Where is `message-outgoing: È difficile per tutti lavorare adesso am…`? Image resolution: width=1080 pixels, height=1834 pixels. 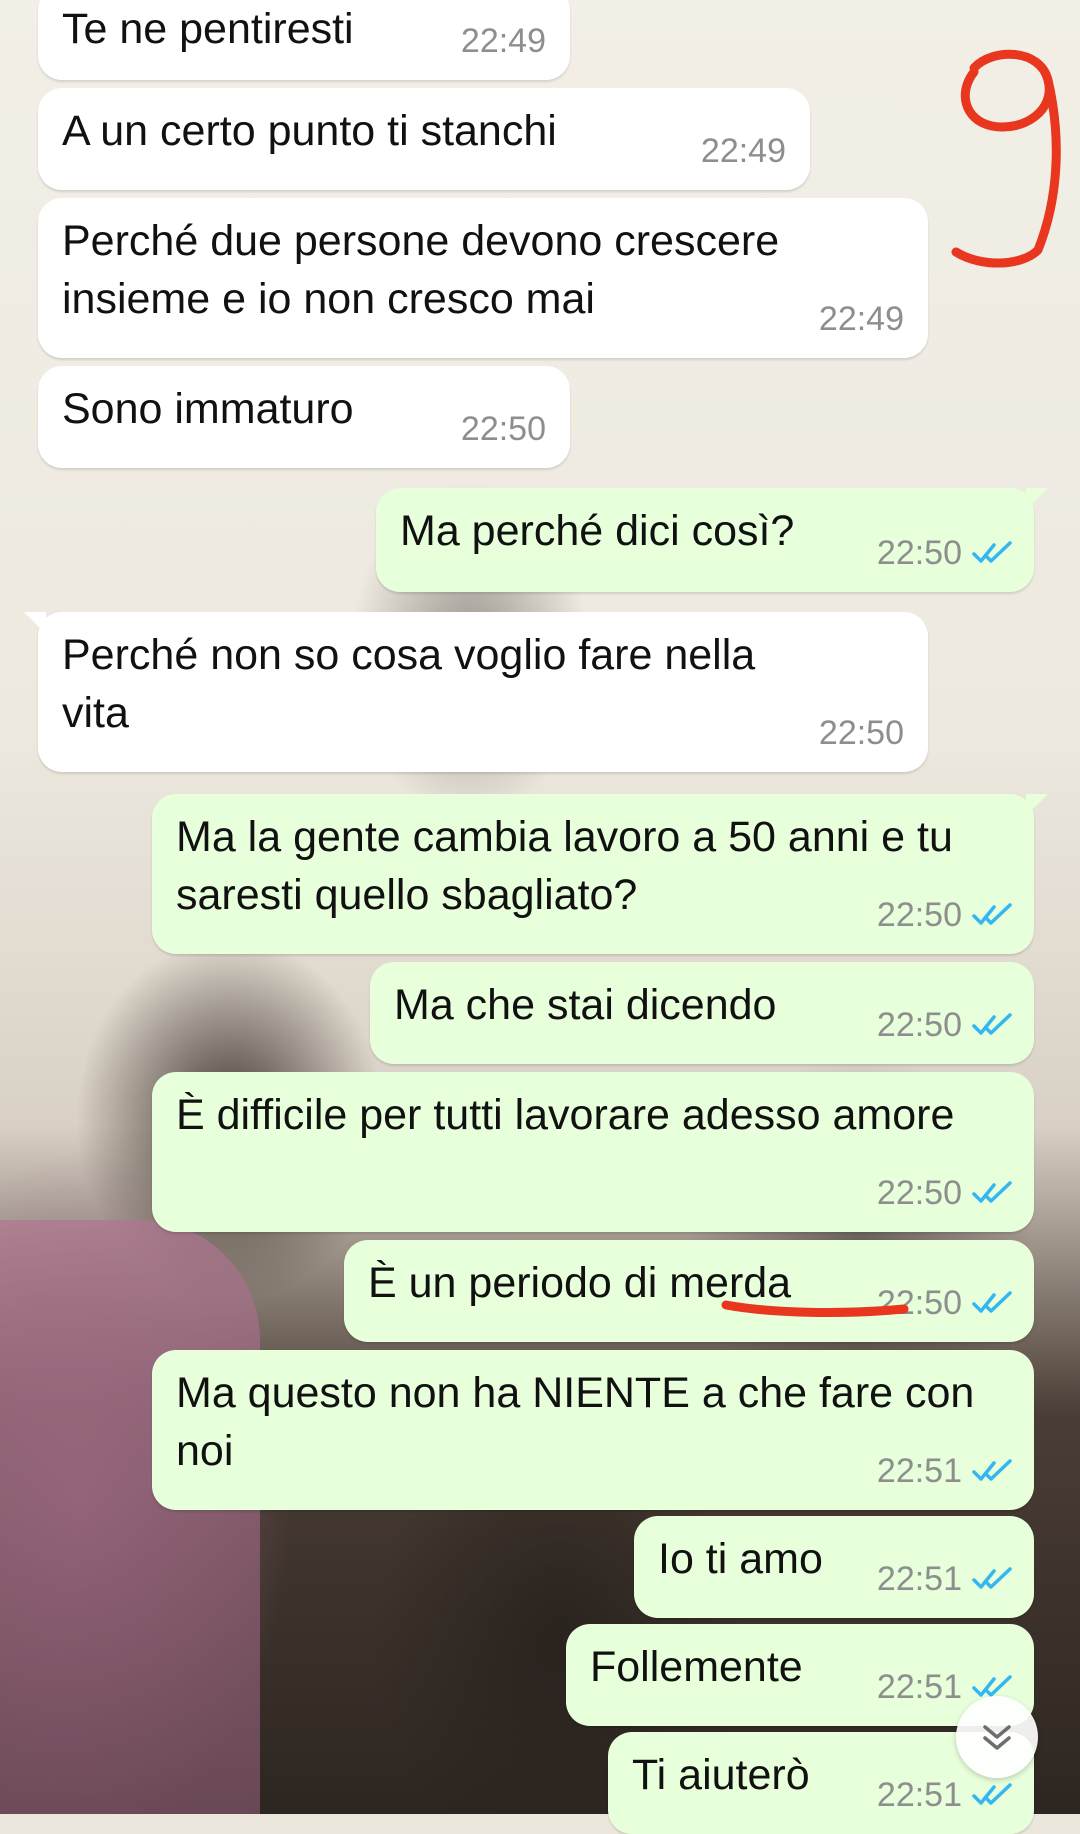
message-outgoing: È difficile per tutti lavorare adesso am… is located at coordinates (593, 1152).